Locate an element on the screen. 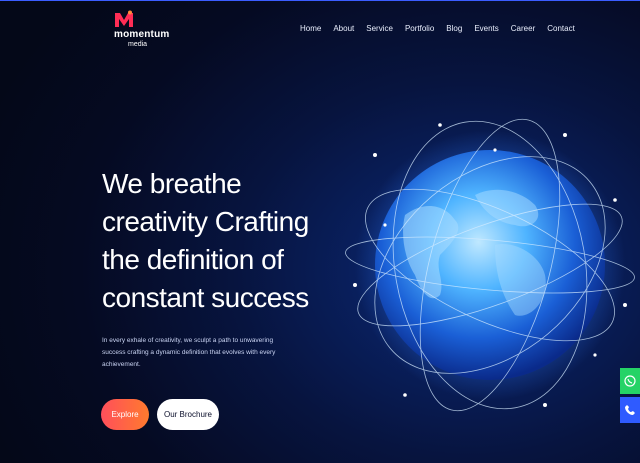 This screenshot has height=463, width=640. nav-about: About is located at coordinates (343, 29).